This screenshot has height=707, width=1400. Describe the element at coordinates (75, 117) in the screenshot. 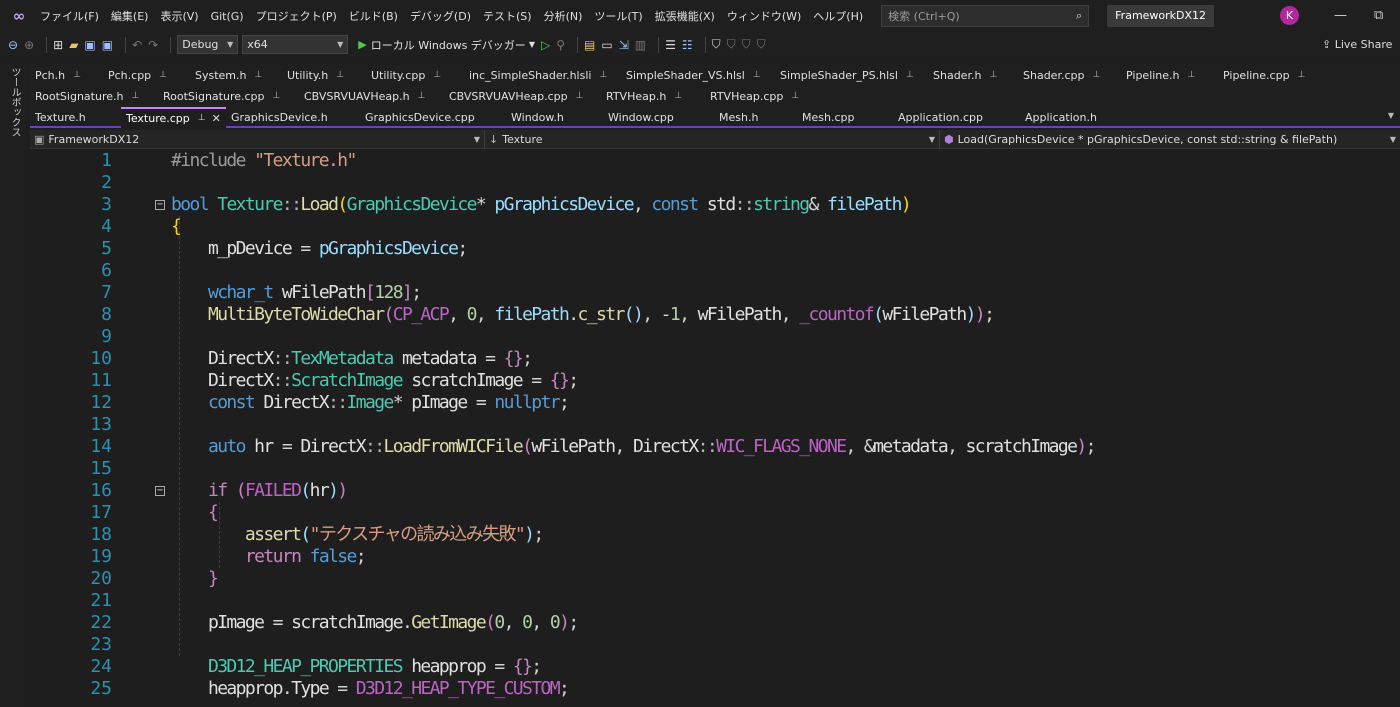

I see `tab-texture-h: Texture.h` at that location.